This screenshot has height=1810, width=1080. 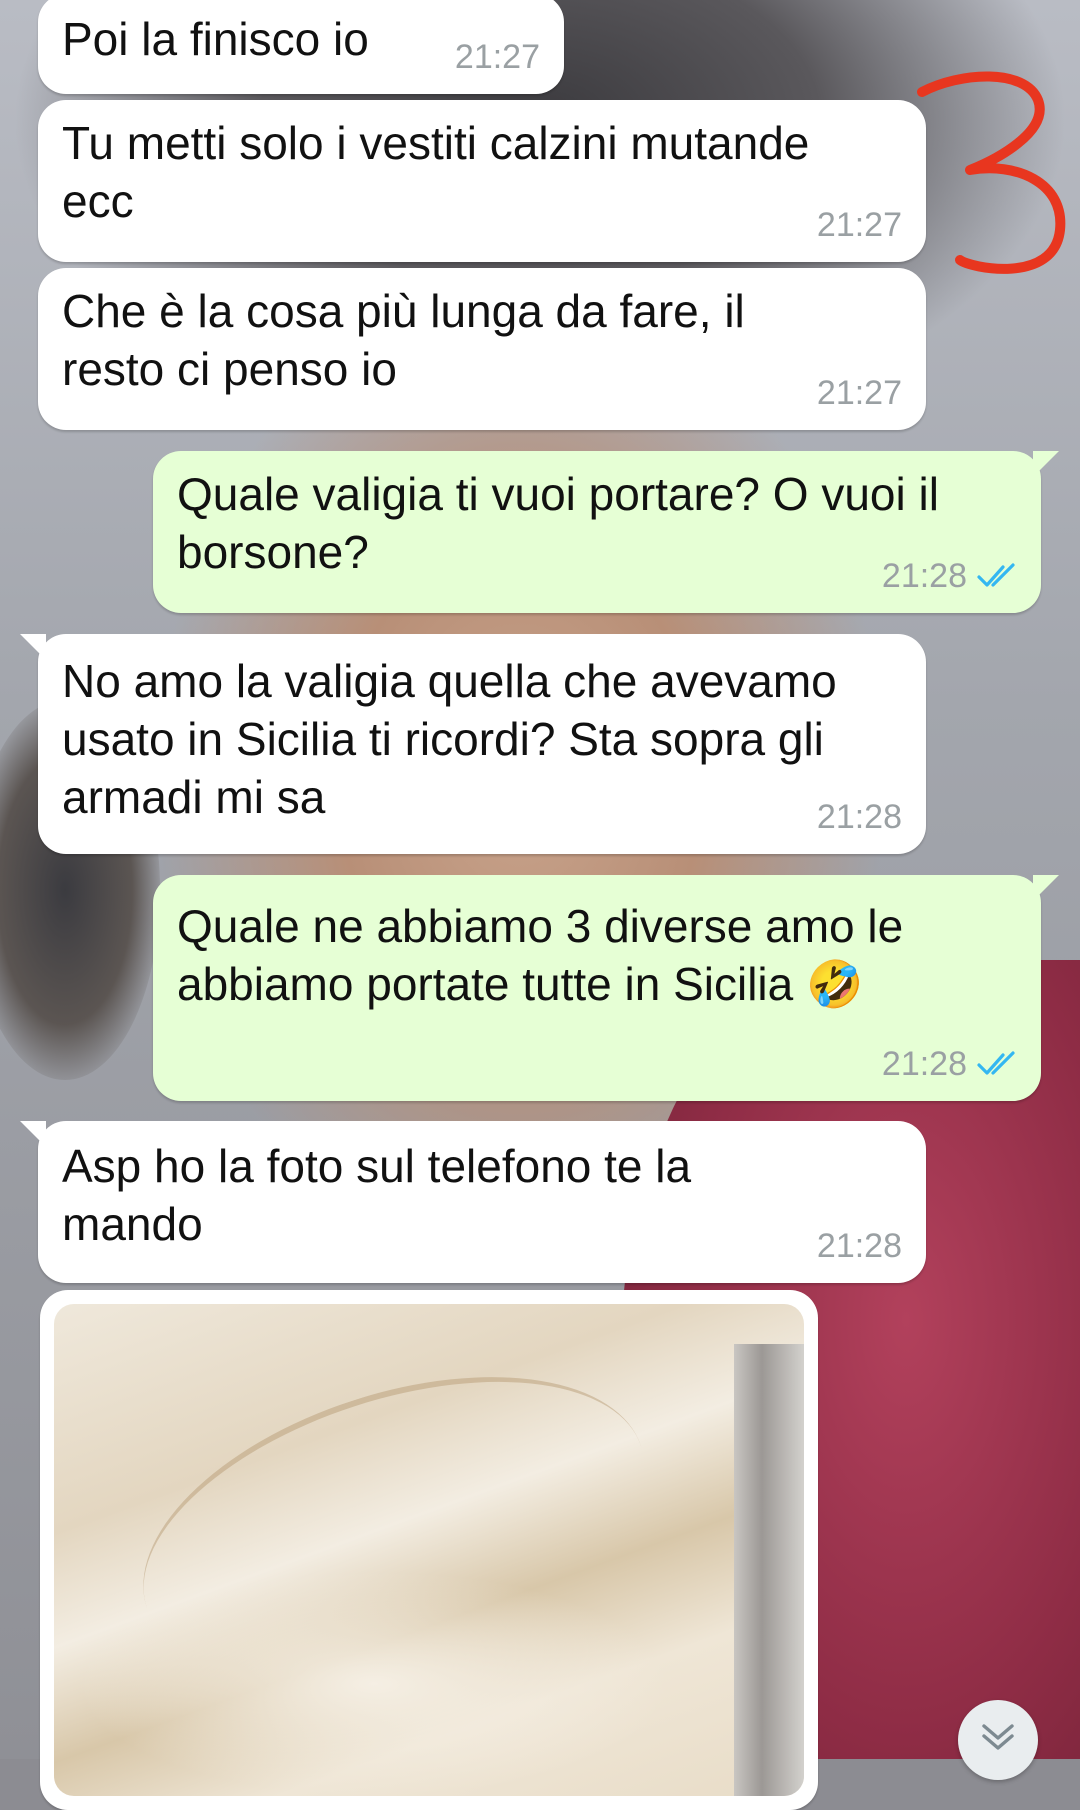 I want to click on photo-door-frame, so click(x=769, y=1570).